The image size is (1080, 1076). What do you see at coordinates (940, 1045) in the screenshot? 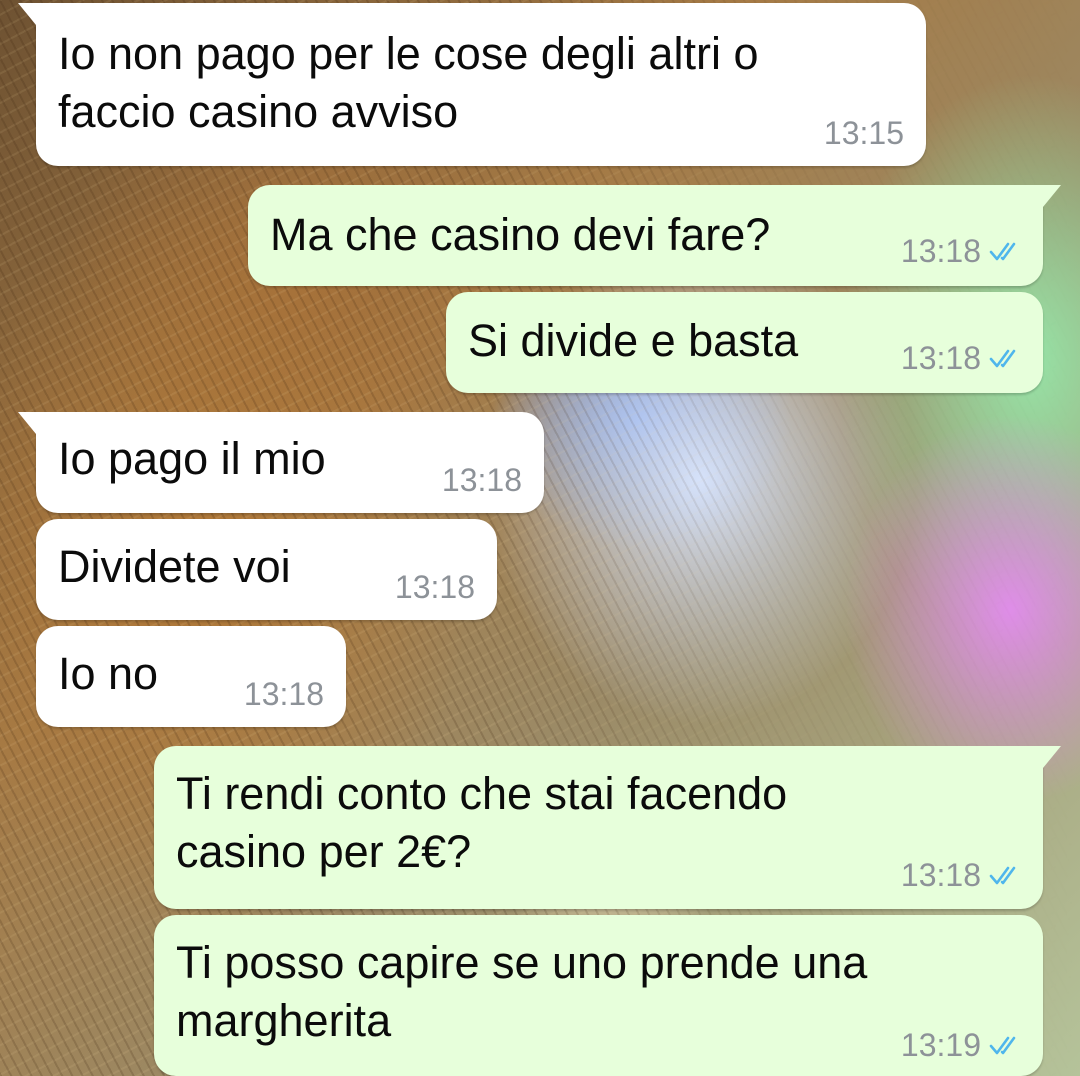
I see `message-timestamp: 13:19` at bounding box center [940, 1045].